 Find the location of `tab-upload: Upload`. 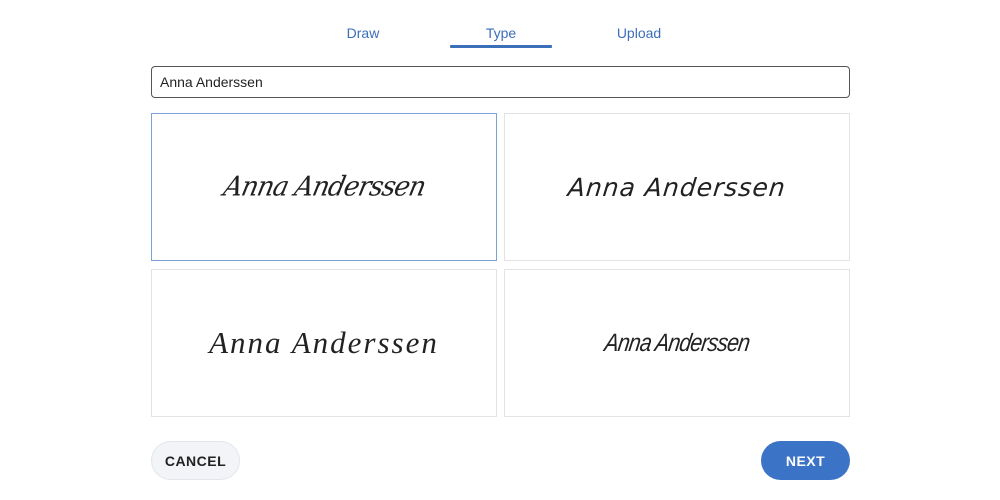

tab-upload: Upload is located at coordinates (639, 35).